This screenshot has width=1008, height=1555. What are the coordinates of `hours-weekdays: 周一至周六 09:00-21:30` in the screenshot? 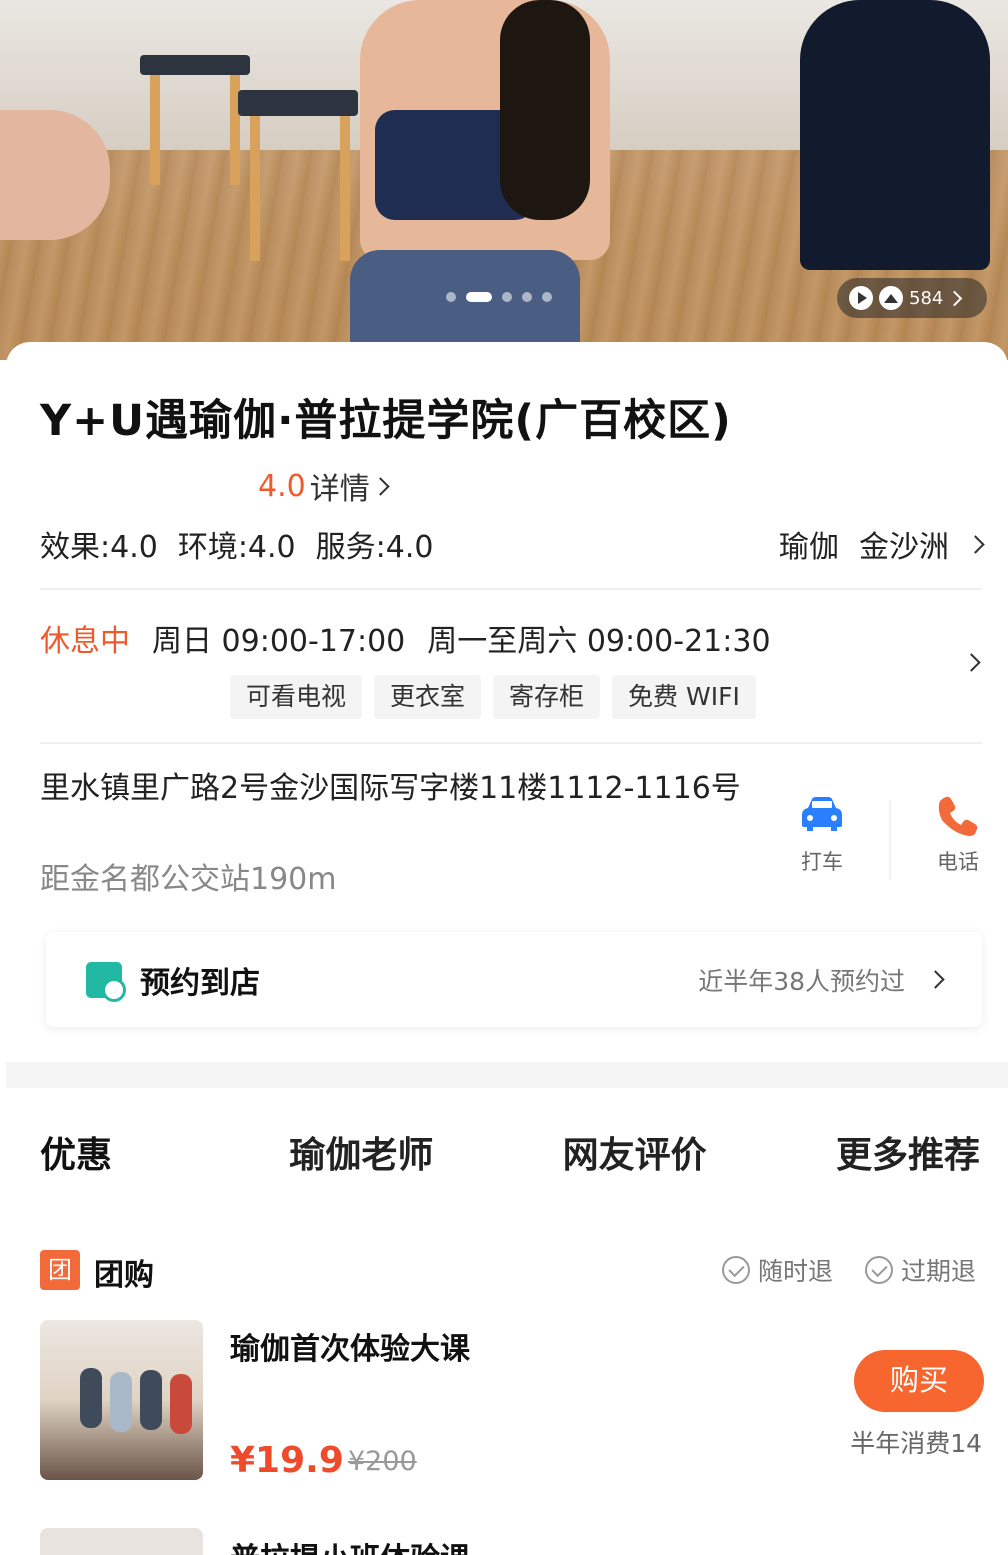 It's located at (599, 641).